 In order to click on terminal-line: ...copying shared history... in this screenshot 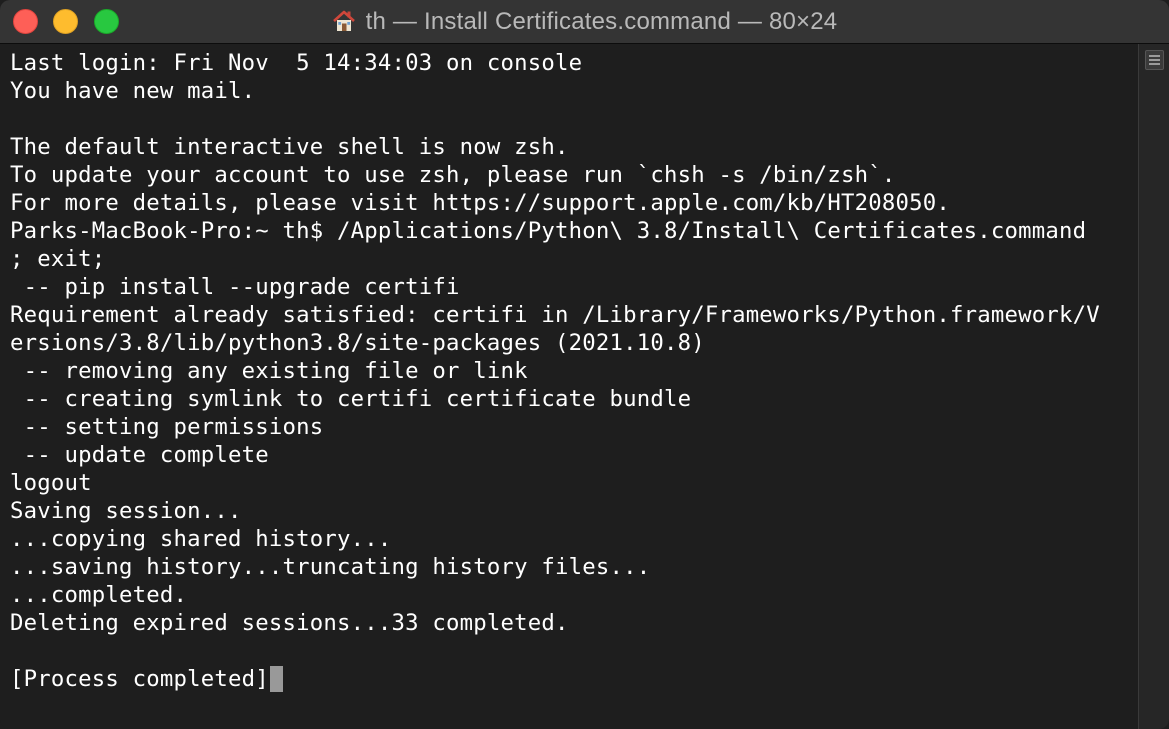, I will do `click(574, 539)`.